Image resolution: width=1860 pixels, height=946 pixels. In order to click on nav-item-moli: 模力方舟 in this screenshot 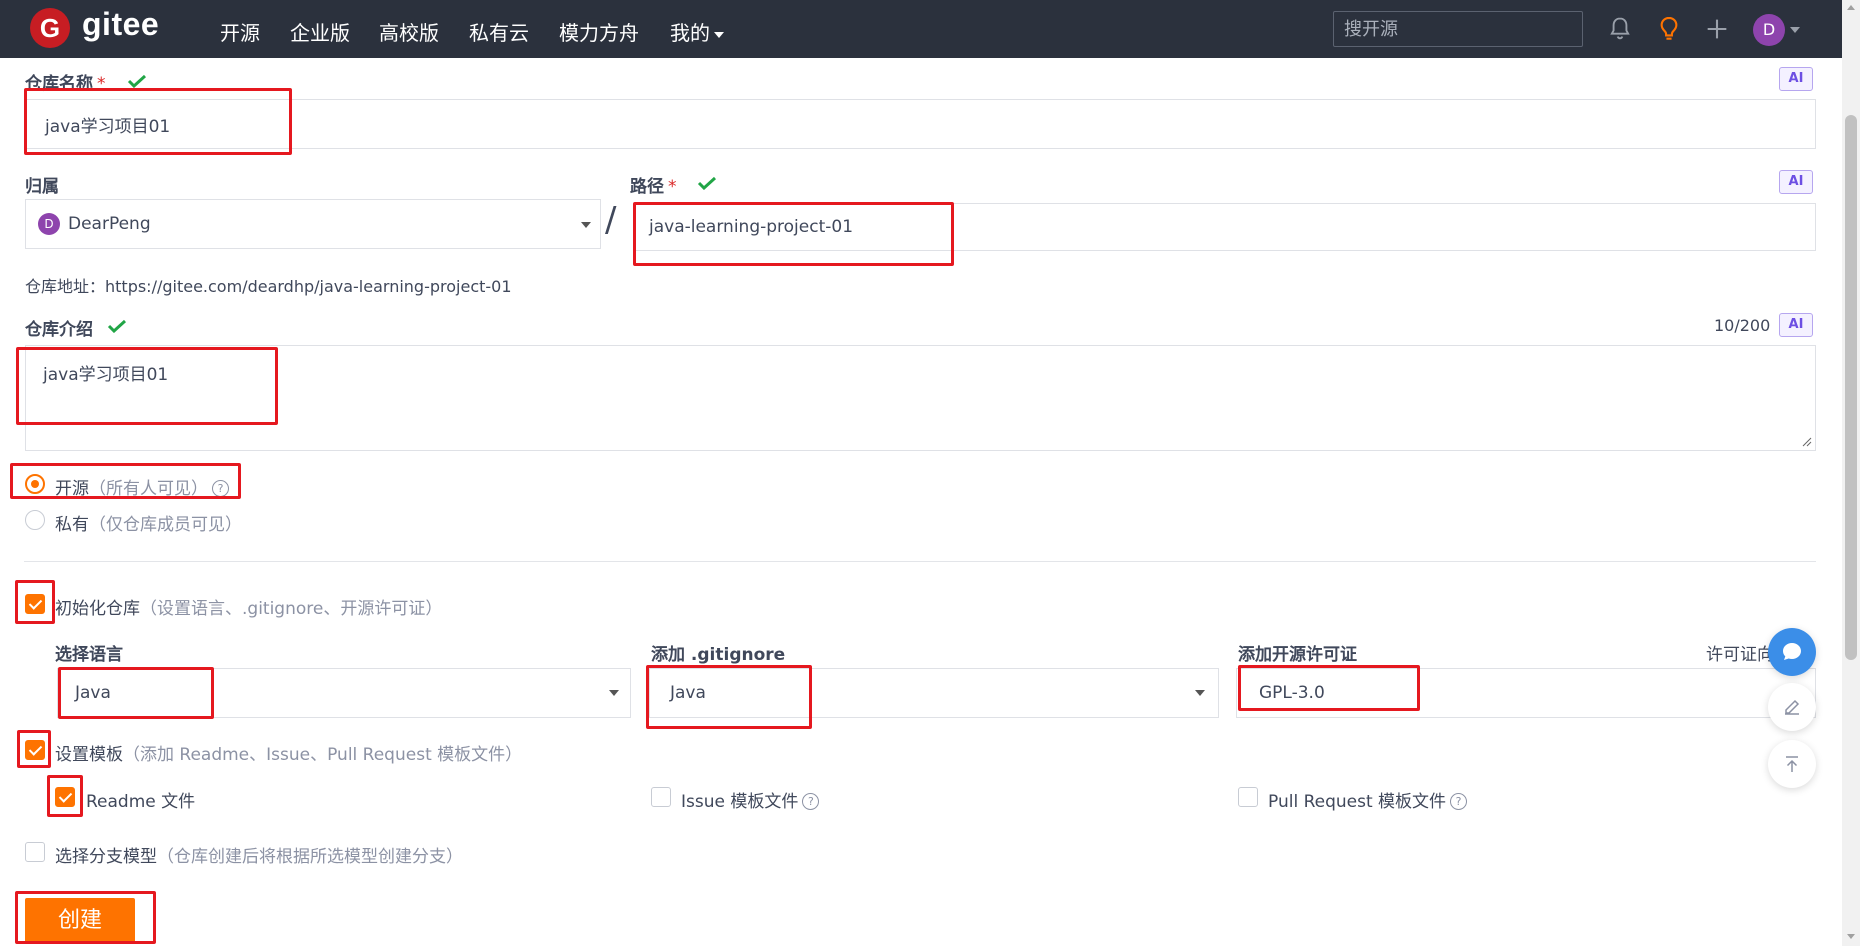, I will do `click(599, 31)`.